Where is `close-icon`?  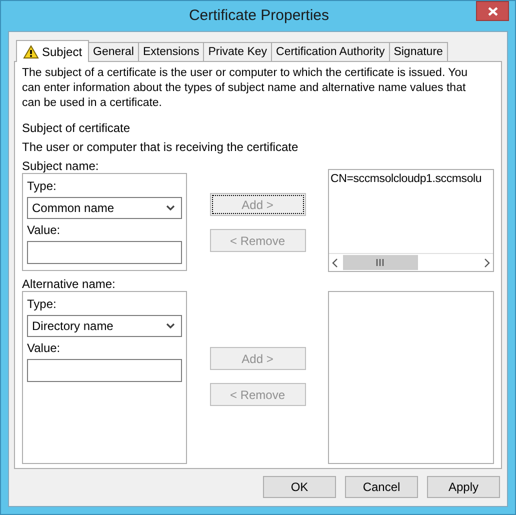
close-icon is located at coordinates (493, 11).